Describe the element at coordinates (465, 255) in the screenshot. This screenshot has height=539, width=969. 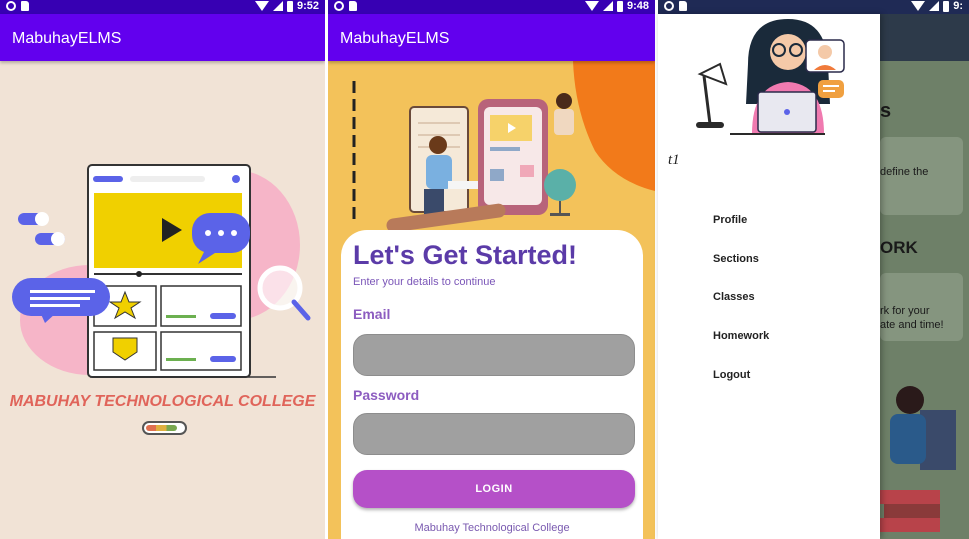
I see `login-title: Let's Get Started!` at that location.